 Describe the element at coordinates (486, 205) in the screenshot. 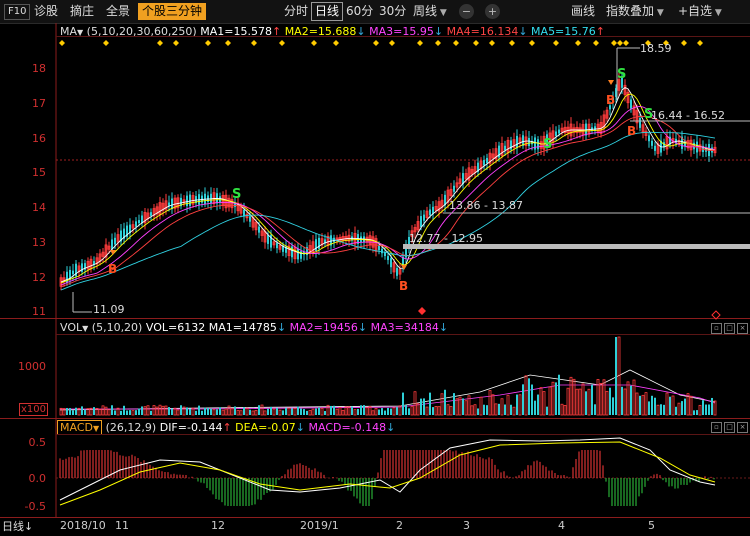

I see `level-label: 13.86 - 13.87` at that location.